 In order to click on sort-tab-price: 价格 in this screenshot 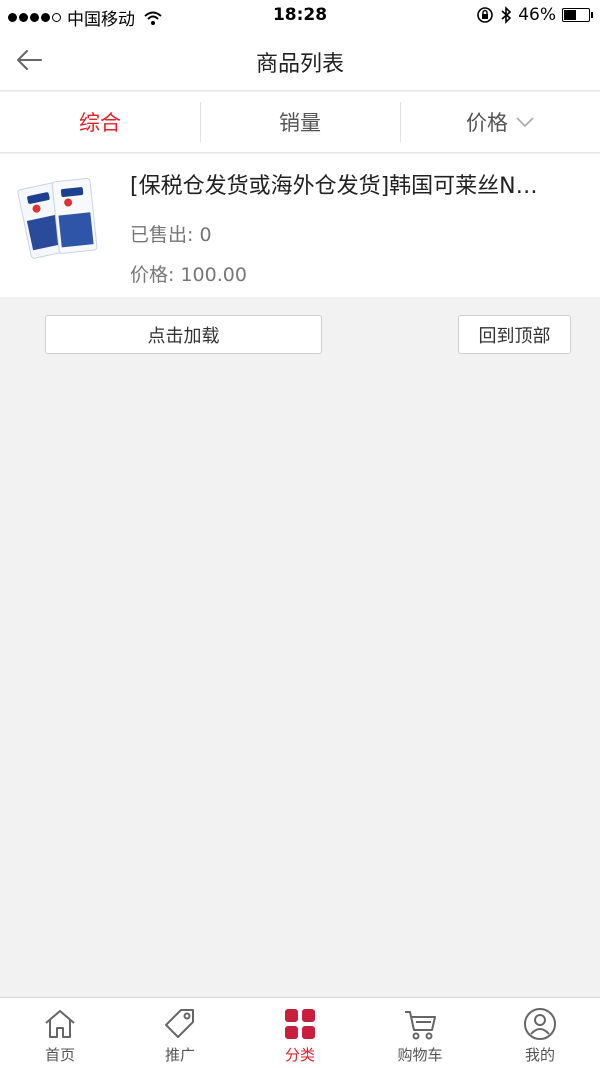, I will do `click(500, 122)`.